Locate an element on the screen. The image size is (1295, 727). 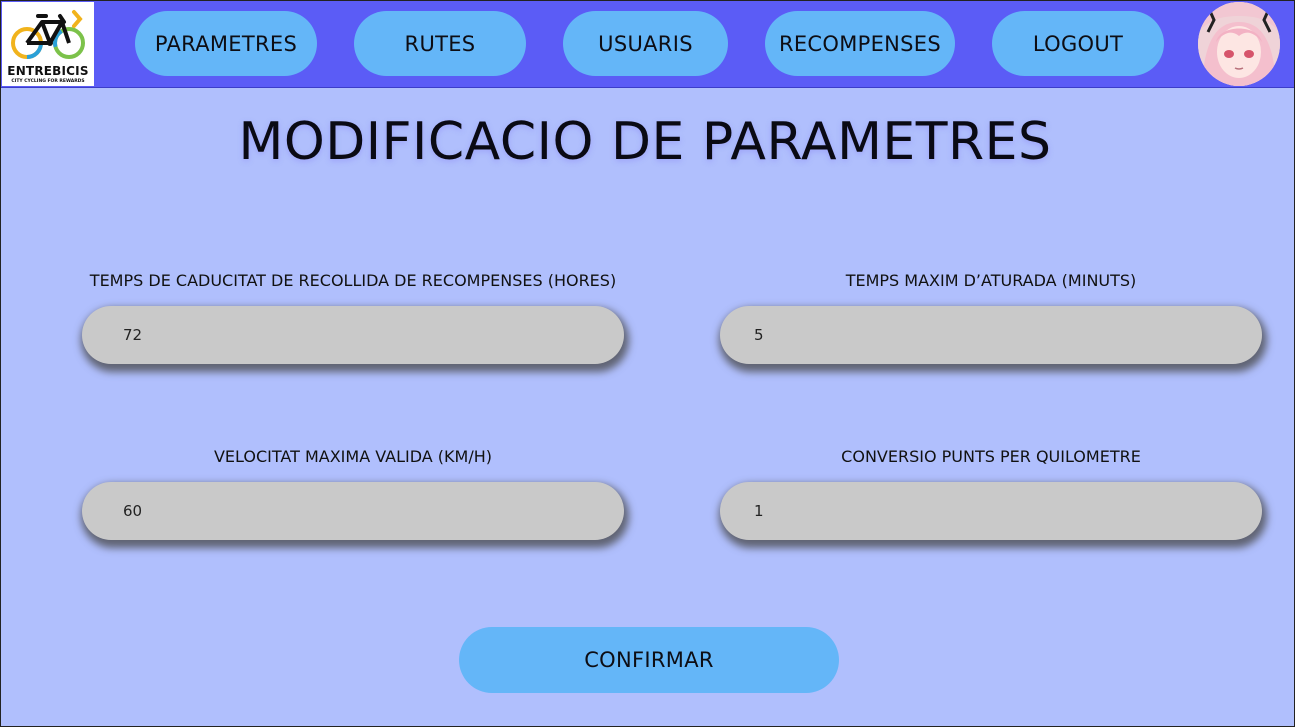
bicycle-icon is located at coordinates (48, 34).